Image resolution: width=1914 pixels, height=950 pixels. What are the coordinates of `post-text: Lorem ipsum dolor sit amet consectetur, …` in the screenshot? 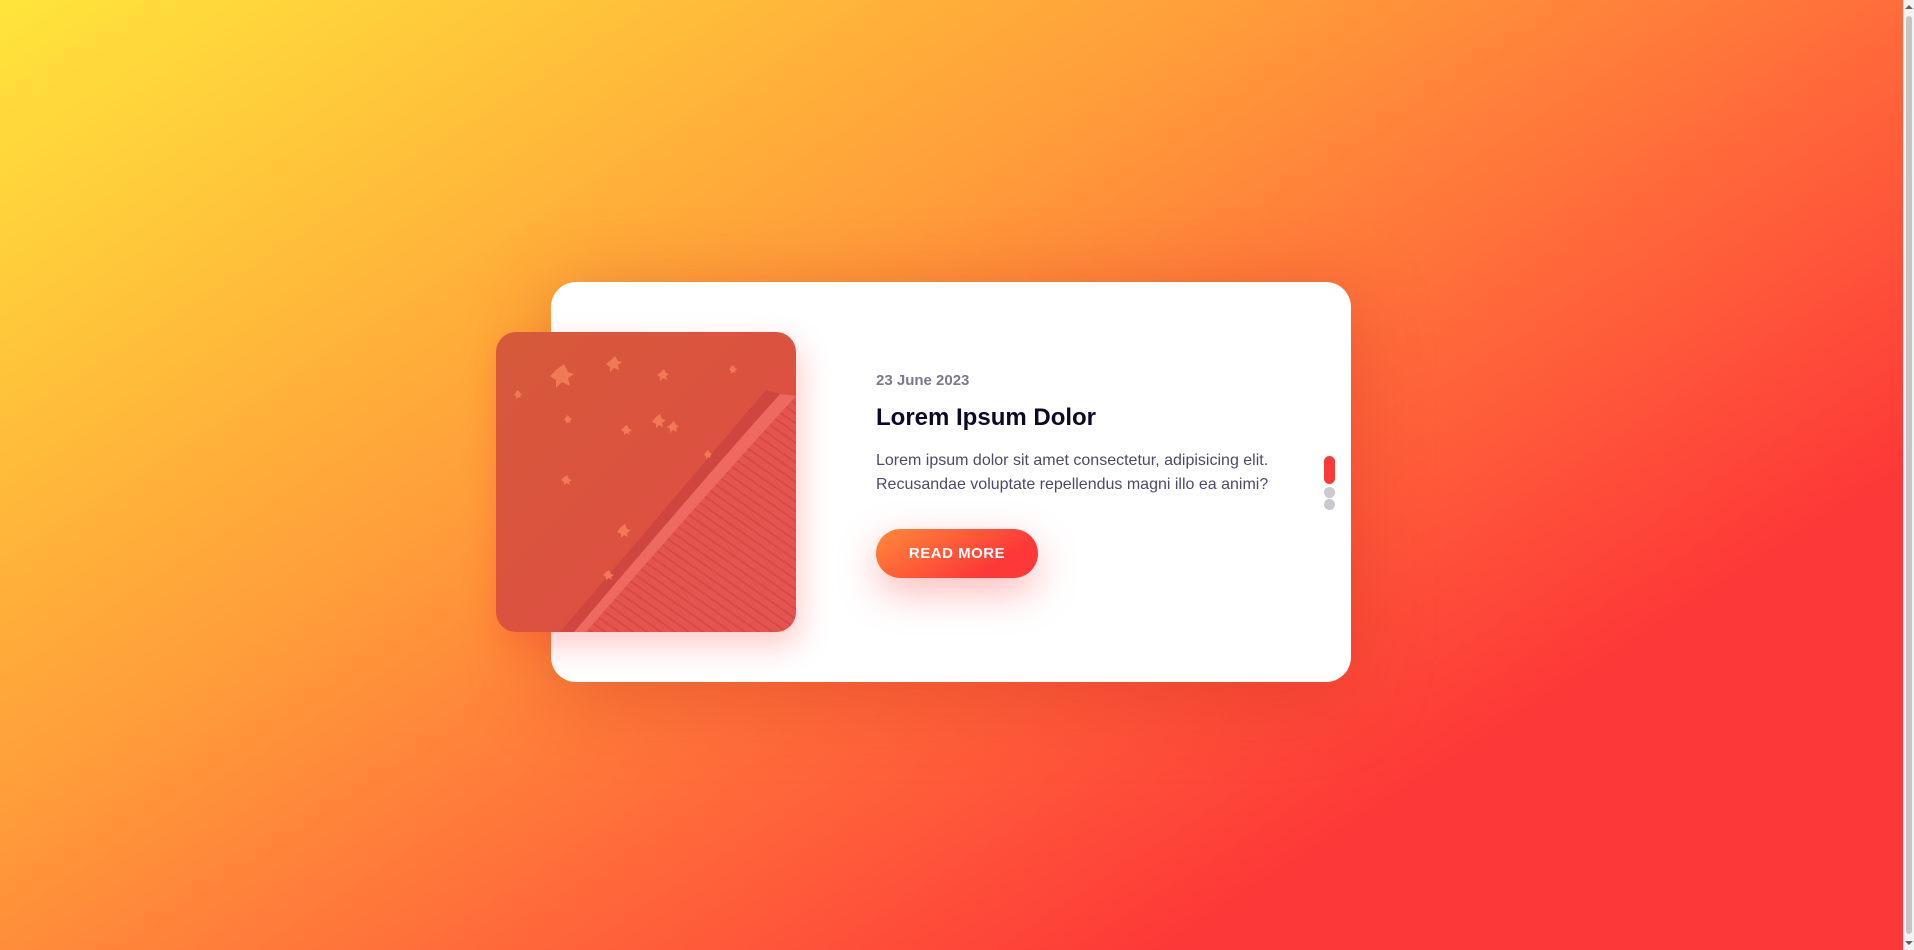 It's located at (1072, 473).